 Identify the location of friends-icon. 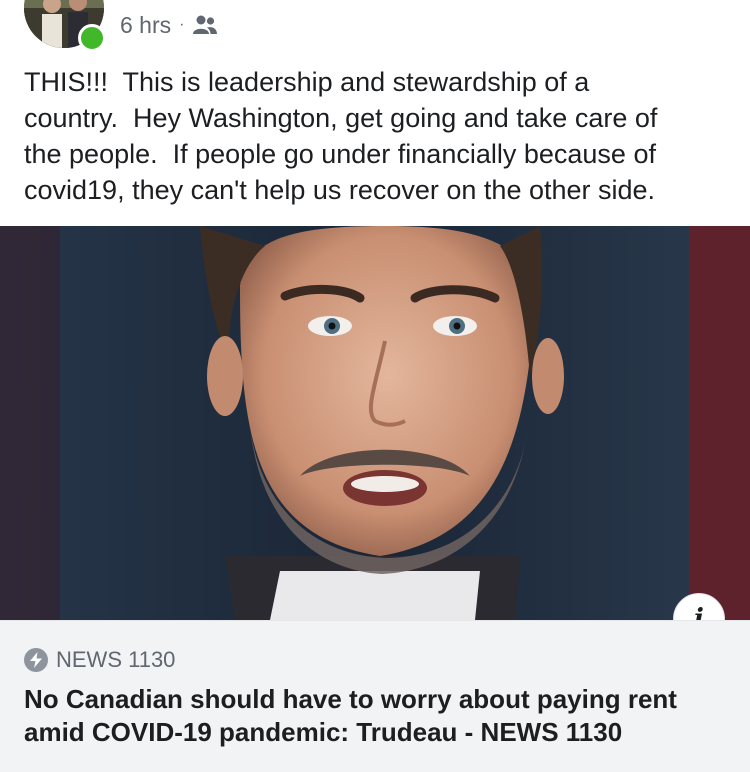
(205, 25).